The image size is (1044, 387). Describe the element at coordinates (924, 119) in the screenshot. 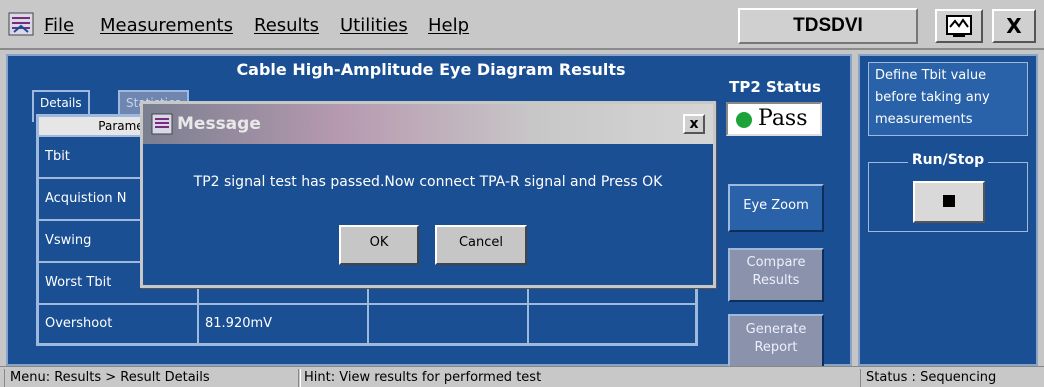

I see `hint-line: measurements` at that location.